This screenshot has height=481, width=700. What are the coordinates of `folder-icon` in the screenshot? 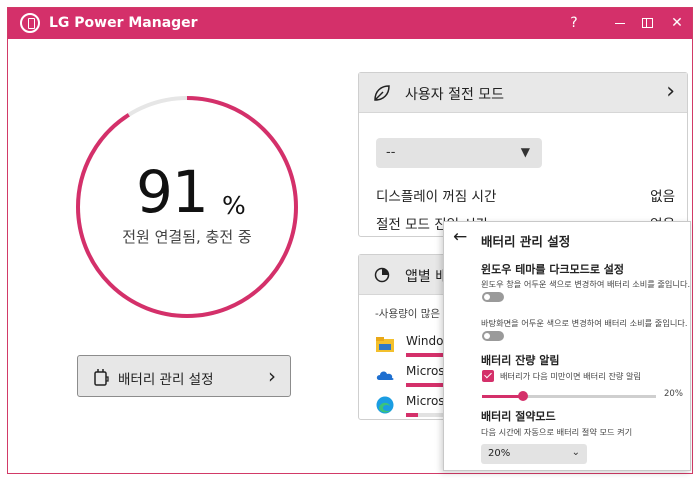 It's located at (385, 344).